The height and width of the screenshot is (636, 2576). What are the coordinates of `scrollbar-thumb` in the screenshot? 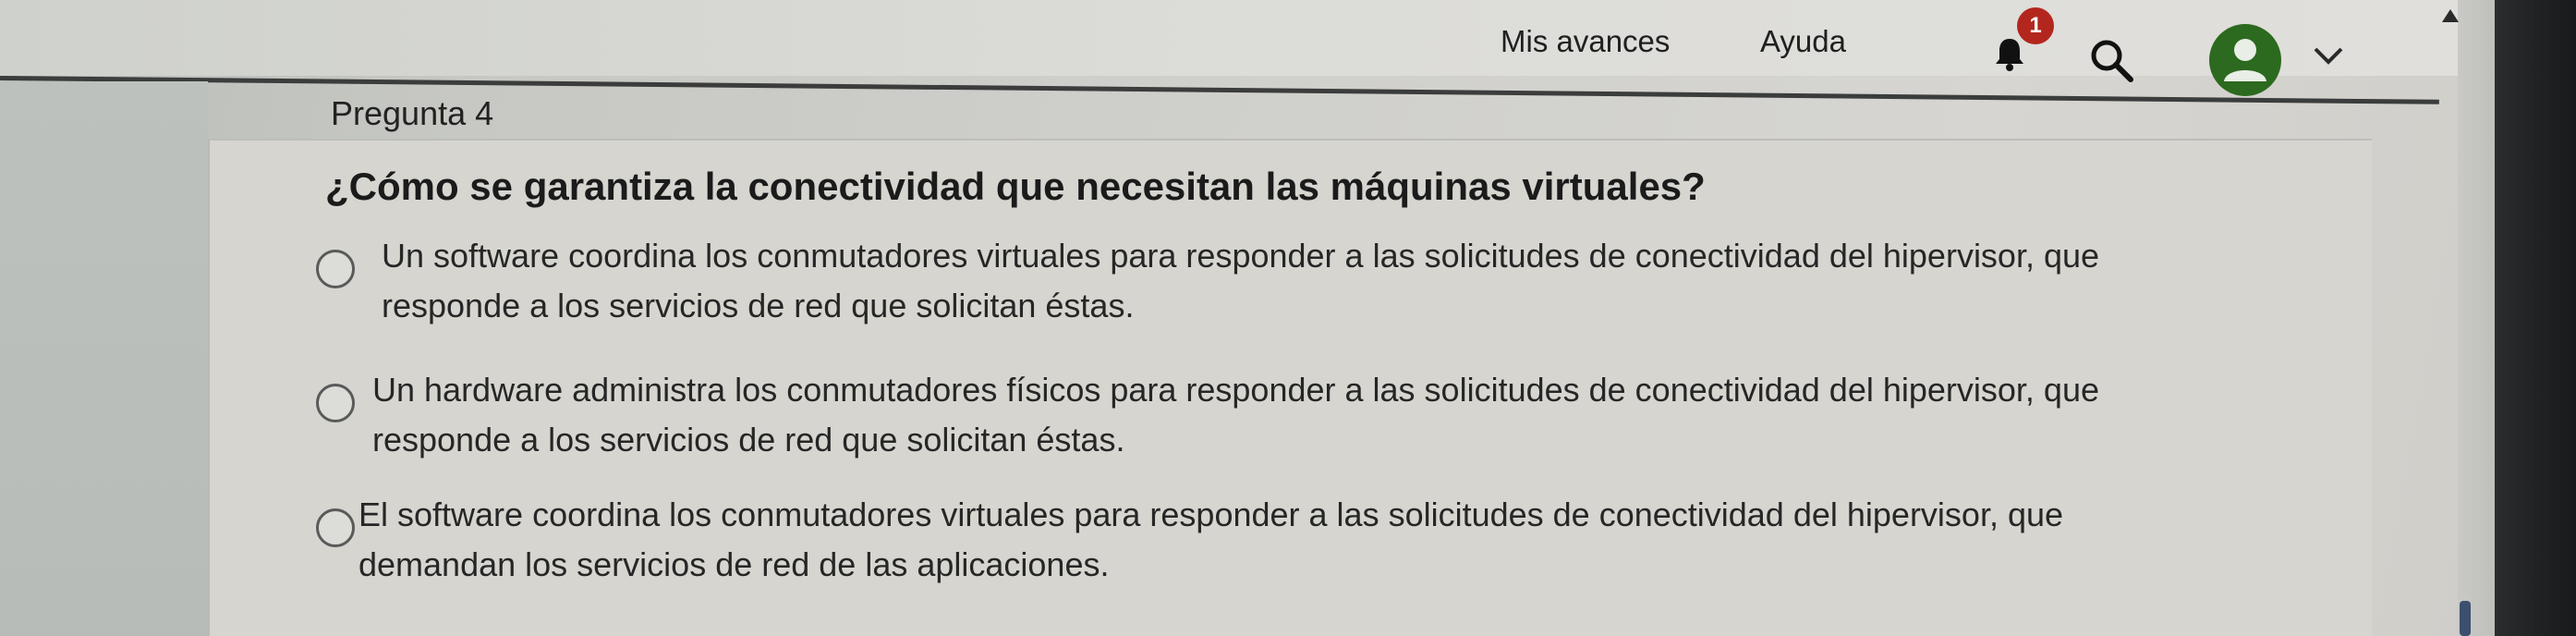 It's located at (2465, 618).